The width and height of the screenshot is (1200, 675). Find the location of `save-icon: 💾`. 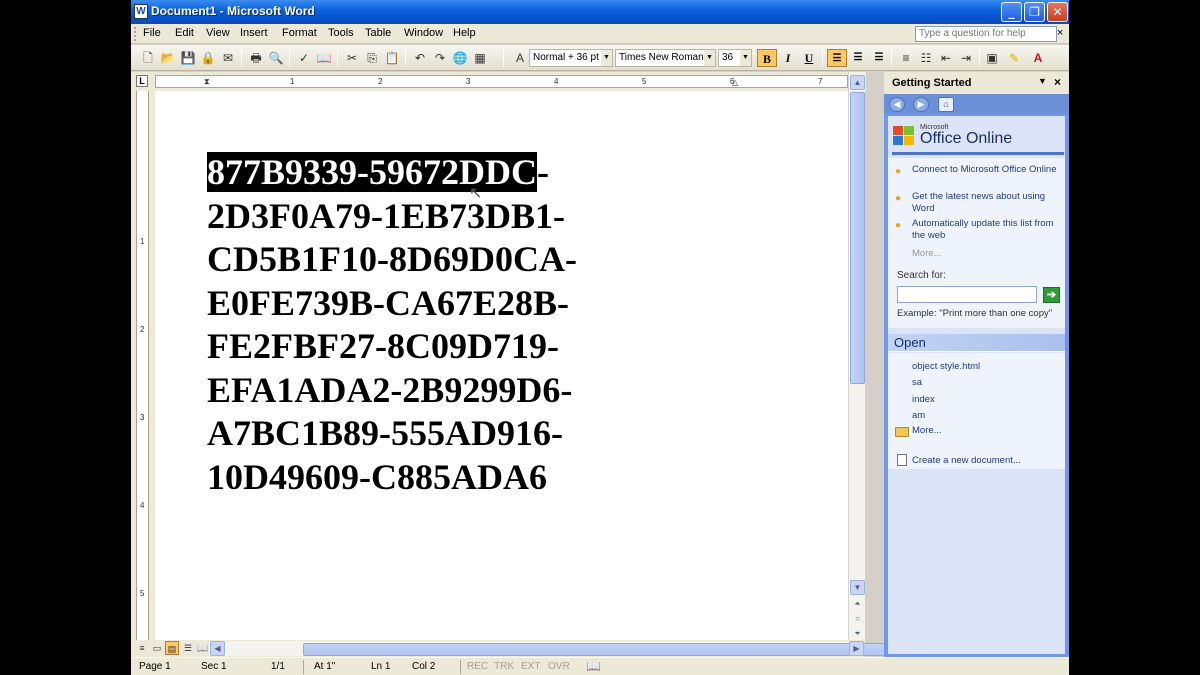

save-icon: 💾 is located at coordinates (188, 58).